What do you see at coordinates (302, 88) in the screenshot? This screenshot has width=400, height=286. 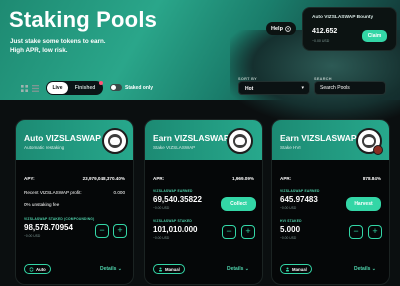 I see `chevron-down-icon: ▾` at bounding box center [302, 88].